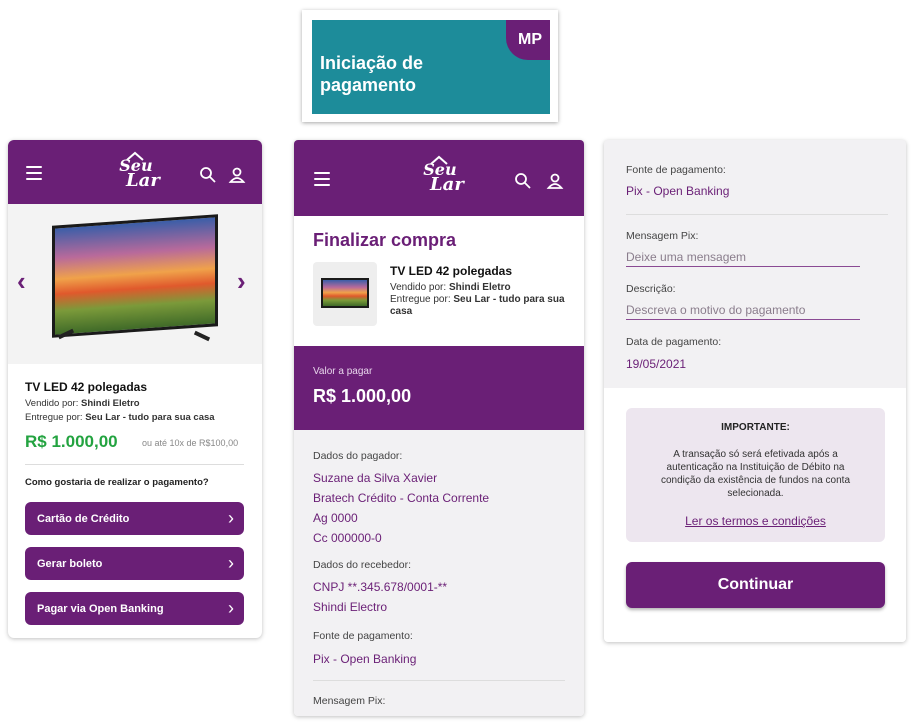 The image size is (916, 727). Describe the element at coordinates (656, 364) in the screenshot. I see `date-value: 19/05/2021` at that location.